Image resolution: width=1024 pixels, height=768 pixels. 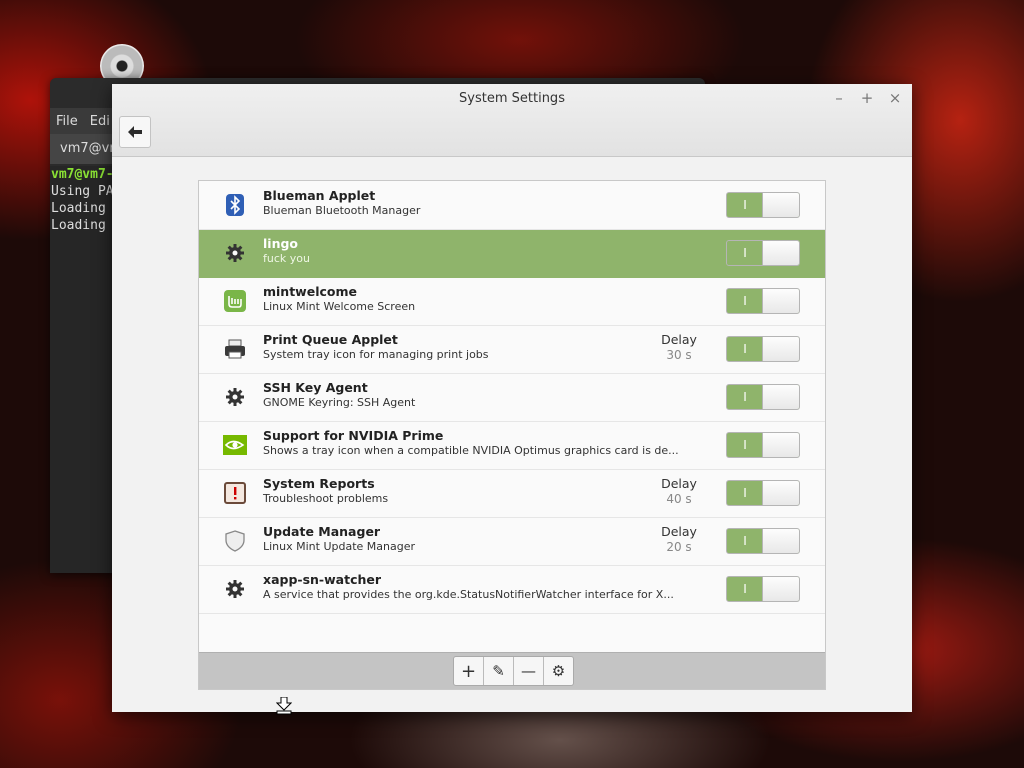 I want to click on startup-app-row: SSH Key Agent GNOME Keyring: SSH Agent I, so click(x=512, y=397).